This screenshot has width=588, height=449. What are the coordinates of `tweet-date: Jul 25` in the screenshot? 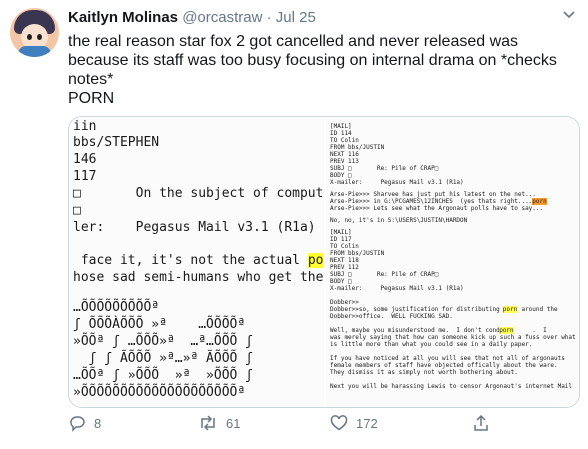 It's located at (296, 17).